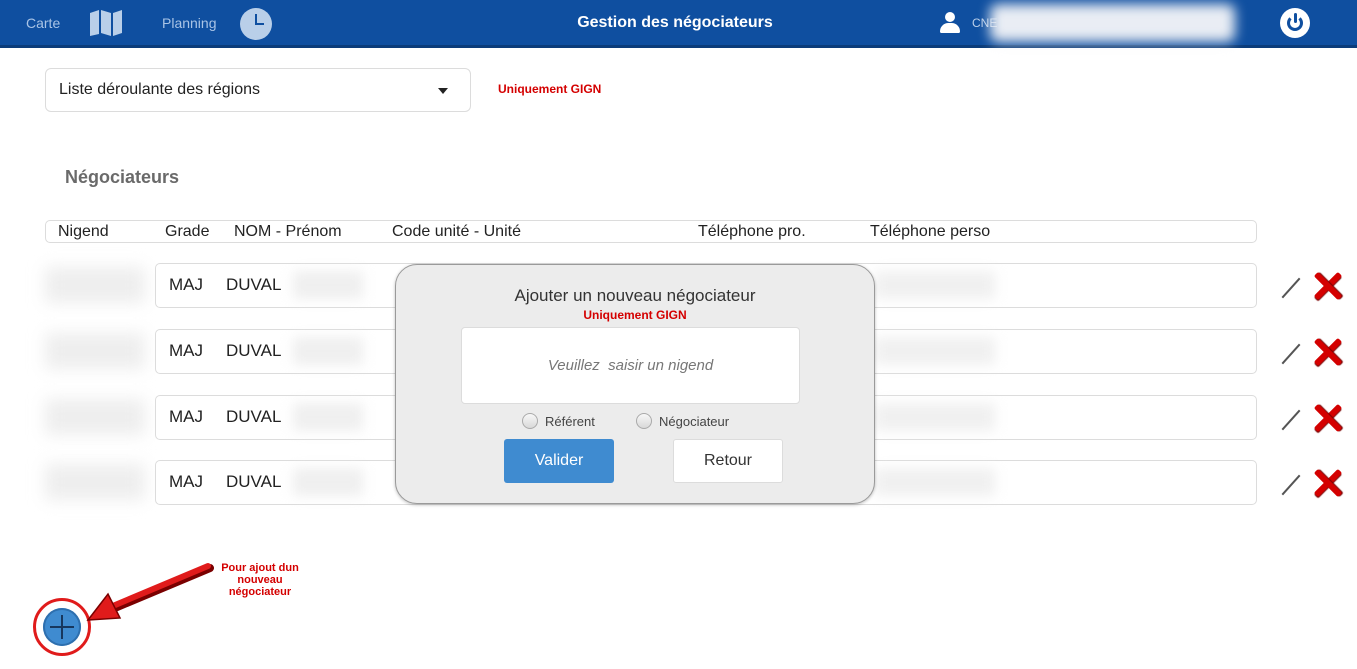 The image size is (1357, 669). I want to click on radio-negociateur: Négociateur, so click(682, 421).